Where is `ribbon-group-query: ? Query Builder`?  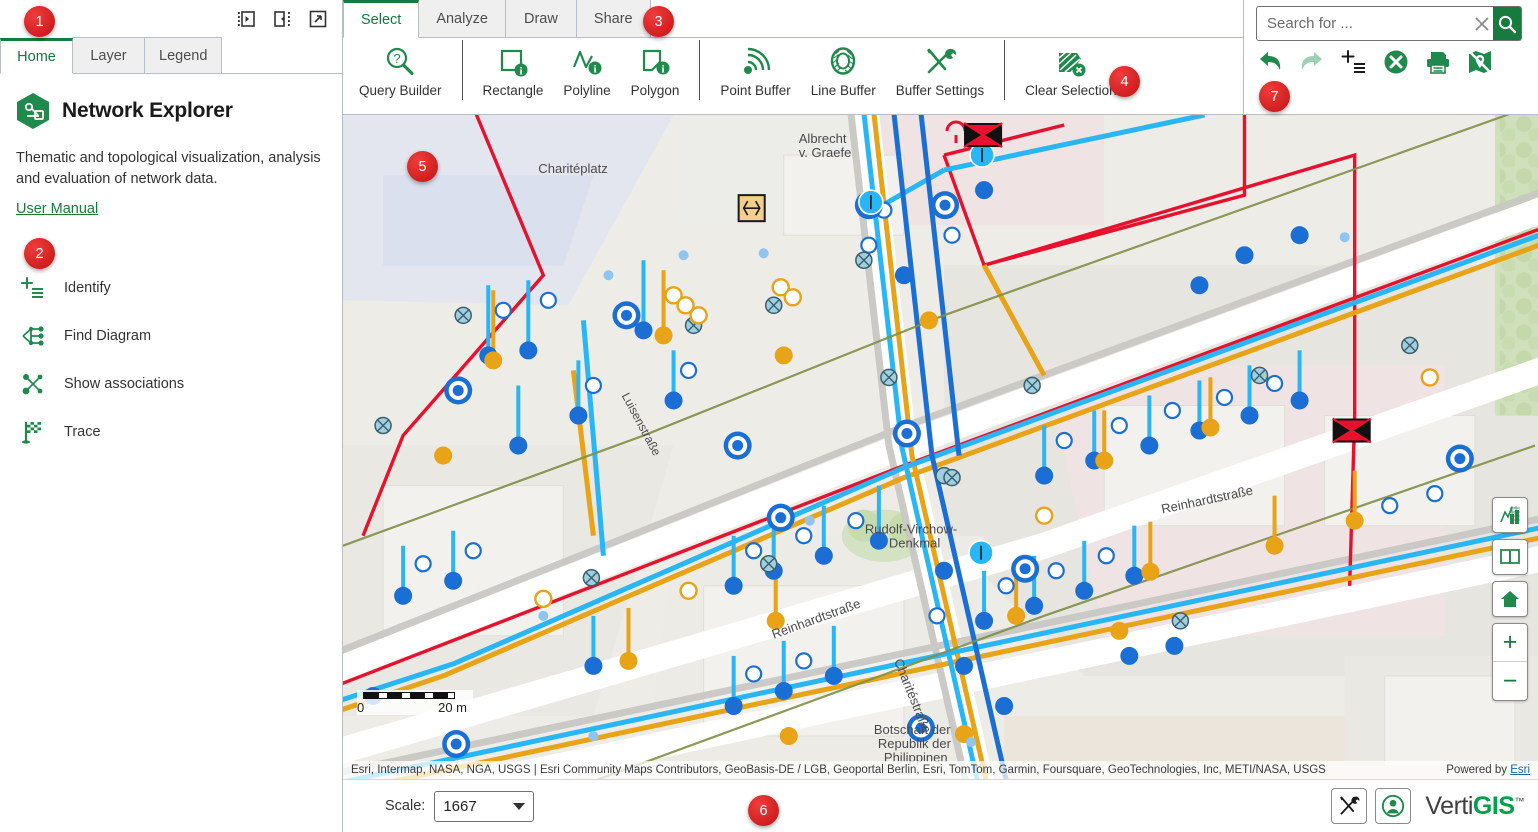 ribbon-group-query: ? Query Builder is located at coordinates (400, 76).